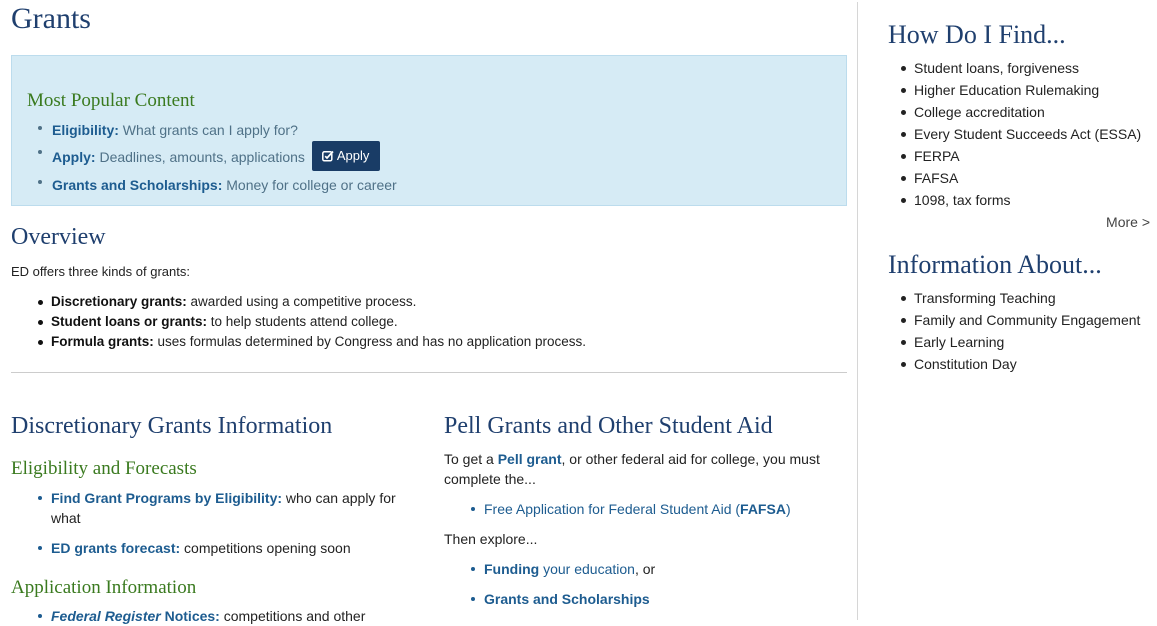 Image resolution: width=1157 pixels, height=626 pixels. I want to click on sidebar-link-essa: Every Student Succeeds Act (ESSA), so click(1027, 134).